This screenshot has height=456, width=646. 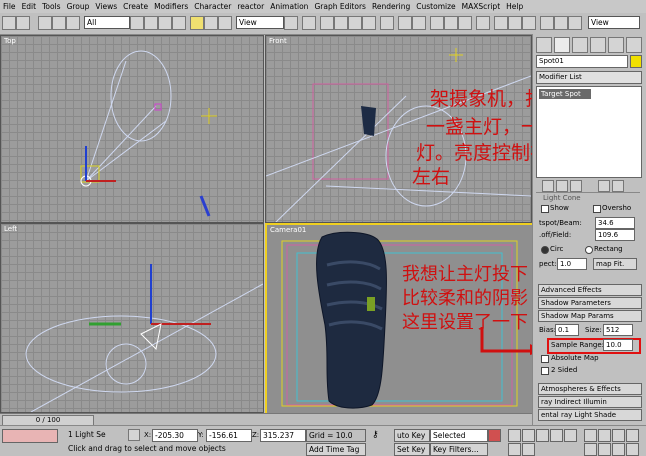 What do you see at coordinates (562, 186) in the screenshot?
I see `show-end-result-icon` at bounding box center [562, 186].